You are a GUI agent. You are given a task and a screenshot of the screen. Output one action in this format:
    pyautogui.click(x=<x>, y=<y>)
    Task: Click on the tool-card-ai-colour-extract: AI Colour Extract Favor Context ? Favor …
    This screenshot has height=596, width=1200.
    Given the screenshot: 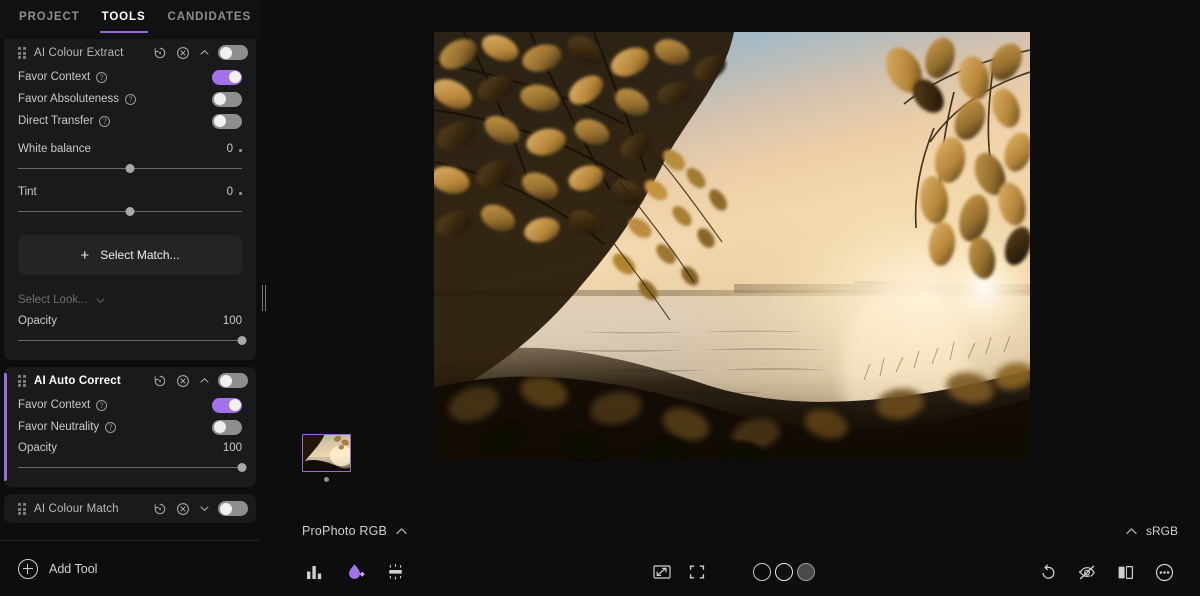 What is the action you would take?
    pyautogui.click(x=130, y=199)
    